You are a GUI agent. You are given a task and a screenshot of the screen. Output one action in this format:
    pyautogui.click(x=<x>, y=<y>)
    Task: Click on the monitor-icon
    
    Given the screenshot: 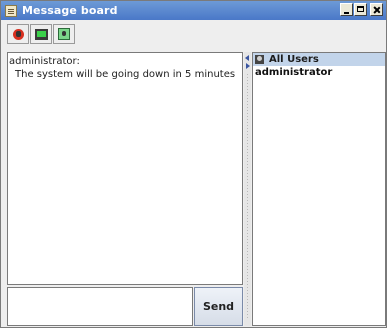 What is the action you would take?
    pyautogui.click(x=64, y=34)
    